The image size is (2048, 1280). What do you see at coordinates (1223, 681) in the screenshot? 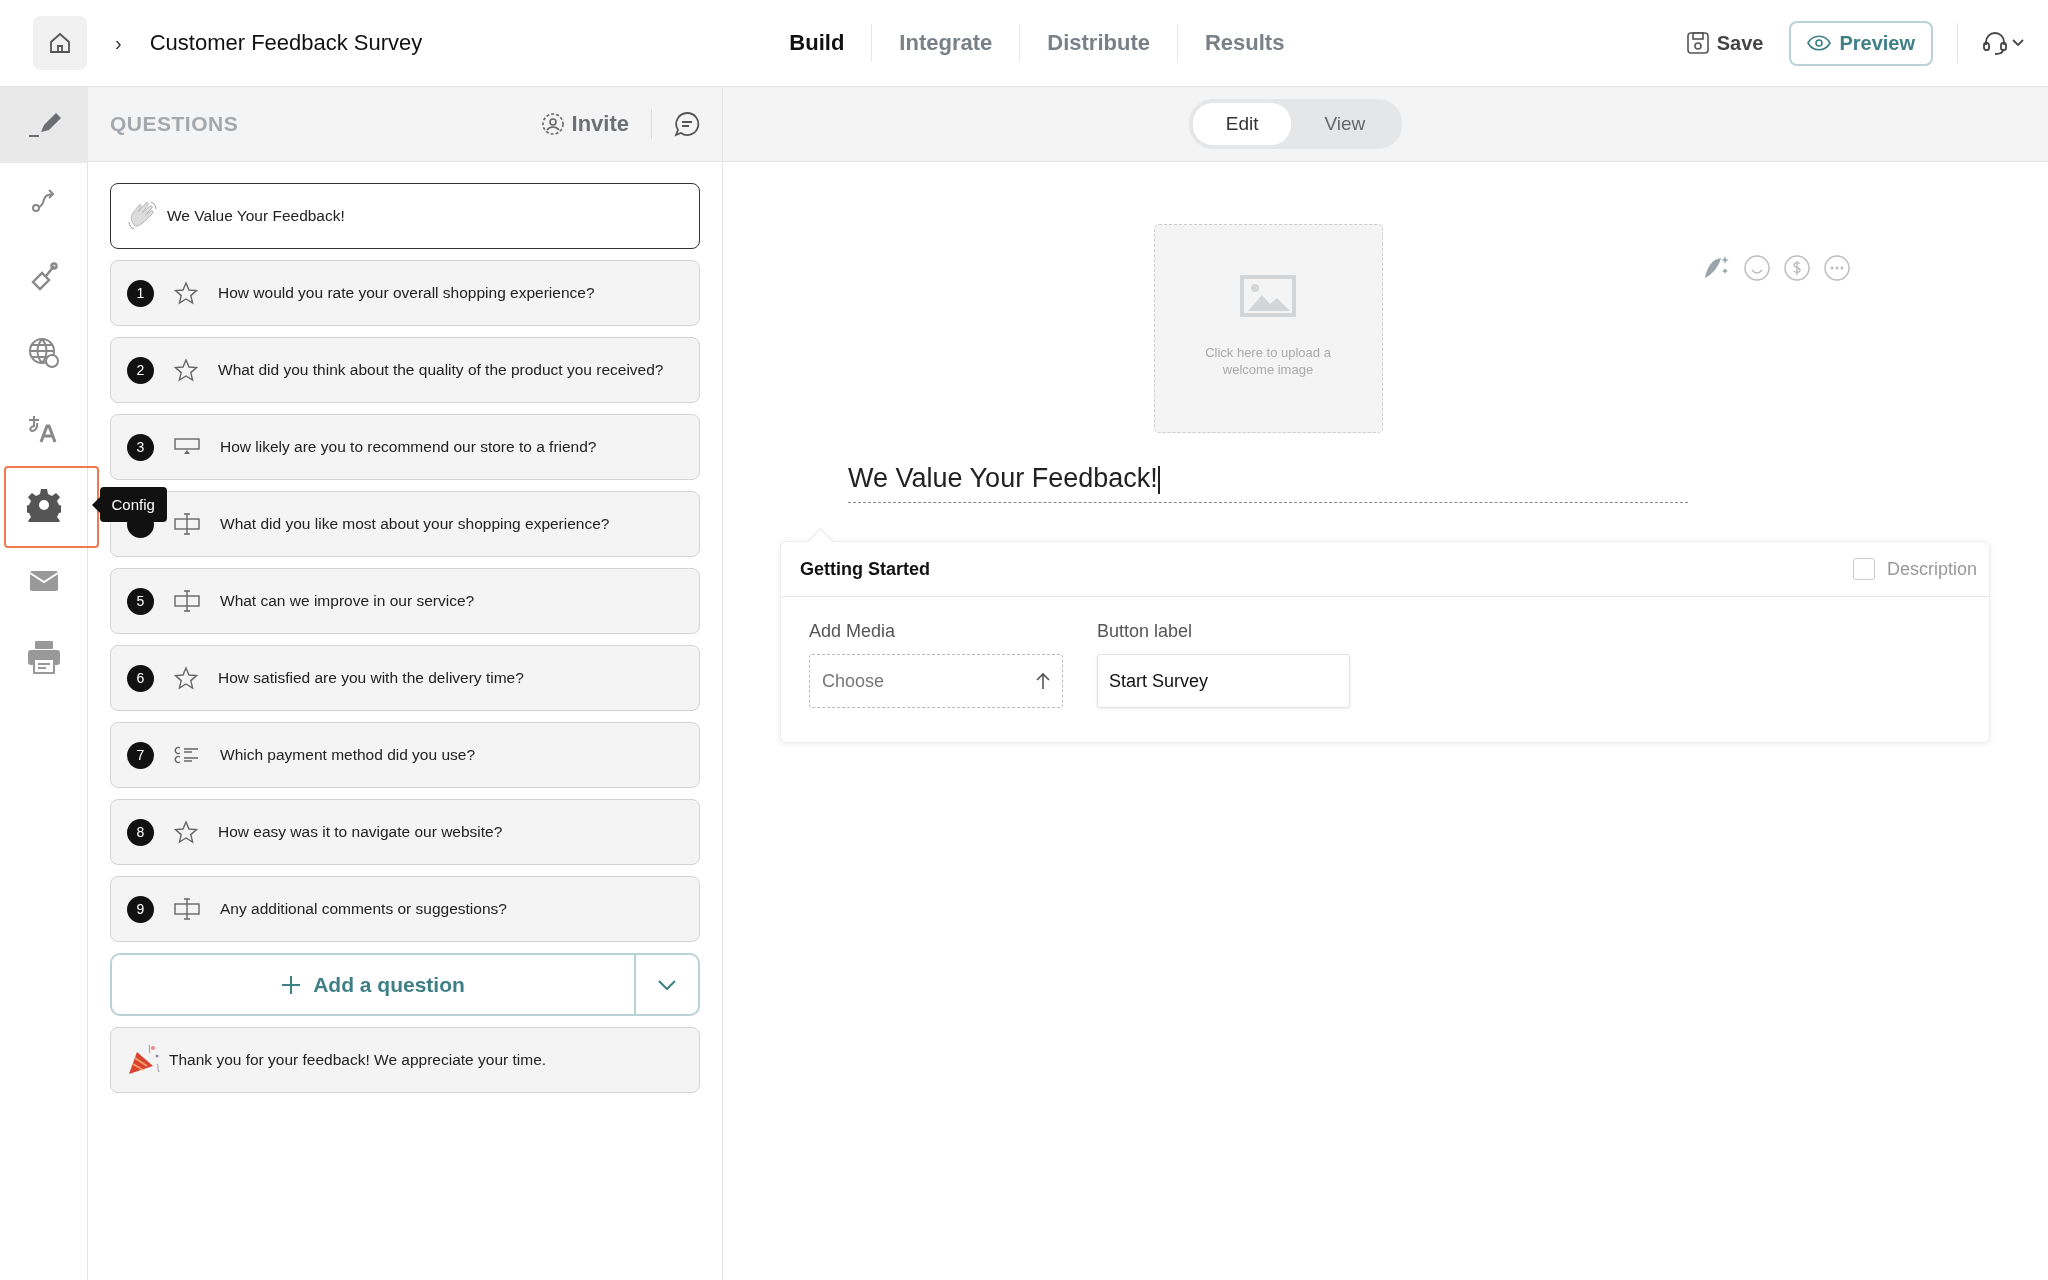
I see `input-field: Start Survey` at bounding box center [1223, 681].